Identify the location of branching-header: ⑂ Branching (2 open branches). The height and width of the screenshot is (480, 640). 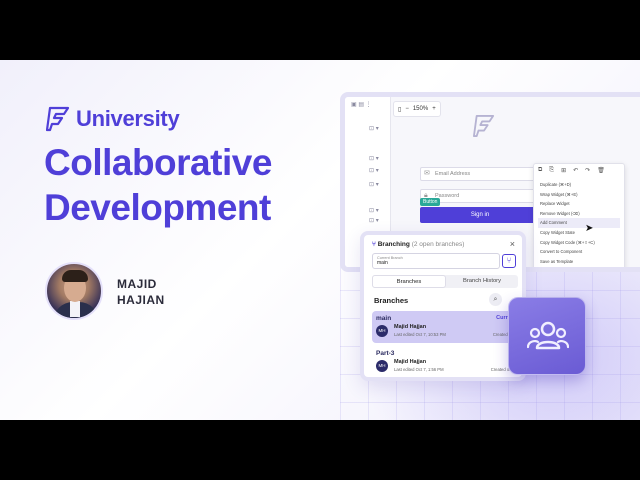
(418, 244).